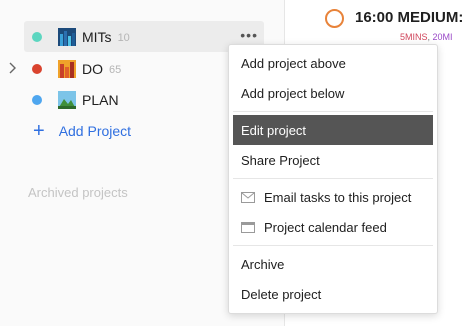  I want to click on menu-item-add-project-below: Add project below, so click(333, 93).